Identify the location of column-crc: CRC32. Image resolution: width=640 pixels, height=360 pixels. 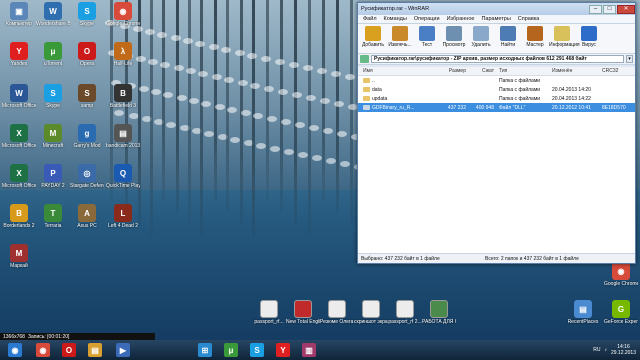
(617, 71).